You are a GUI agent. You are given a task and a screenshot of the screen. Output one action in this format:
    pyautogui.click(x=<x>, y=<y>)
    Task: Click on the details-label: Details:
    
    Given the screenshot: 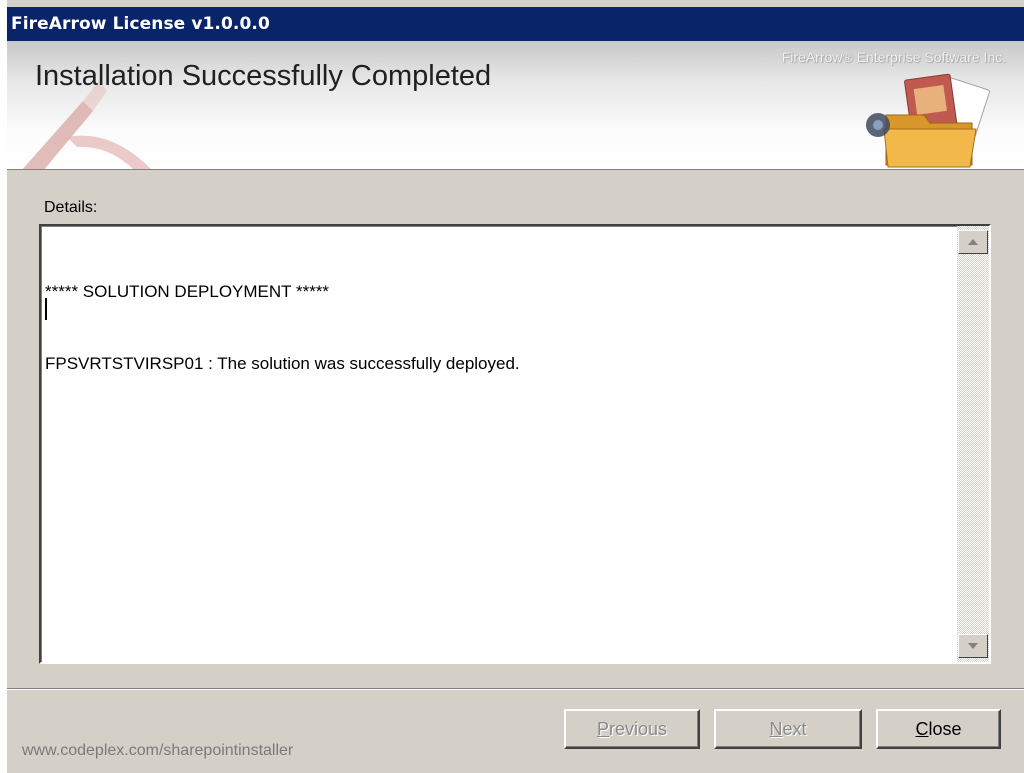 What is the action you would take?
    pyautogui.click(x=71, y=207)
    